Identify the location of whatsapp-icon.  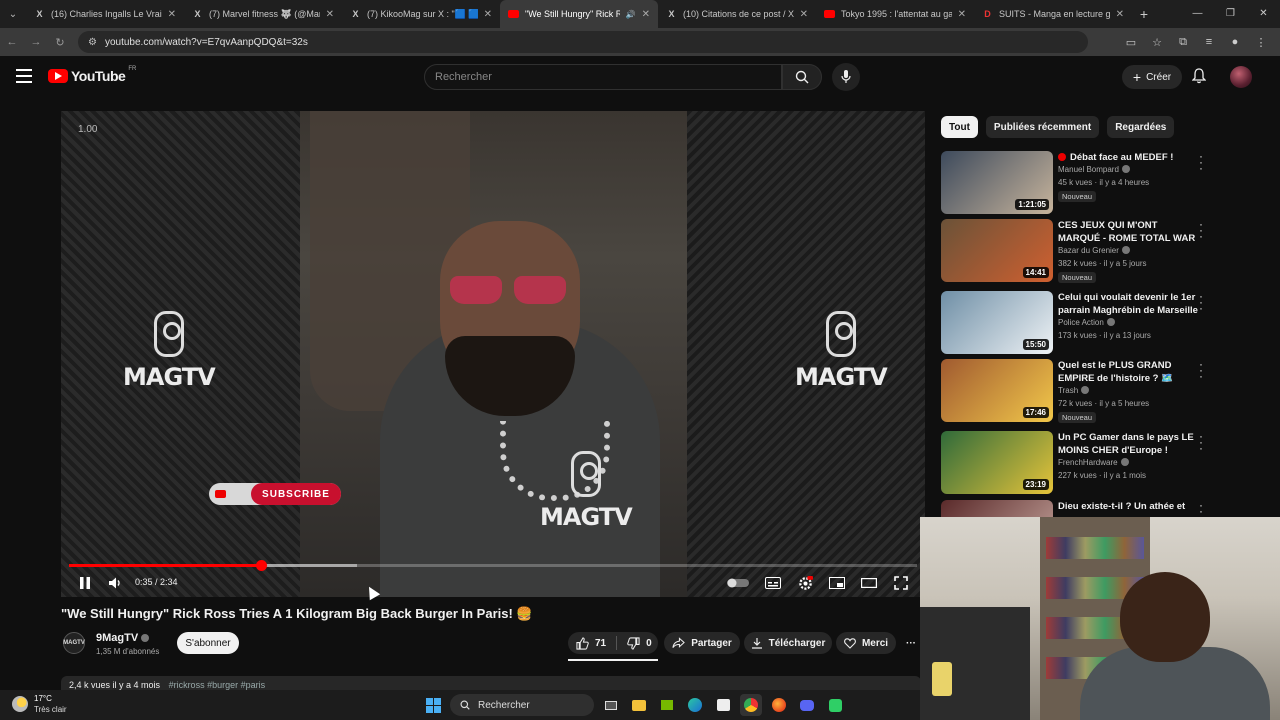
(835, 705).